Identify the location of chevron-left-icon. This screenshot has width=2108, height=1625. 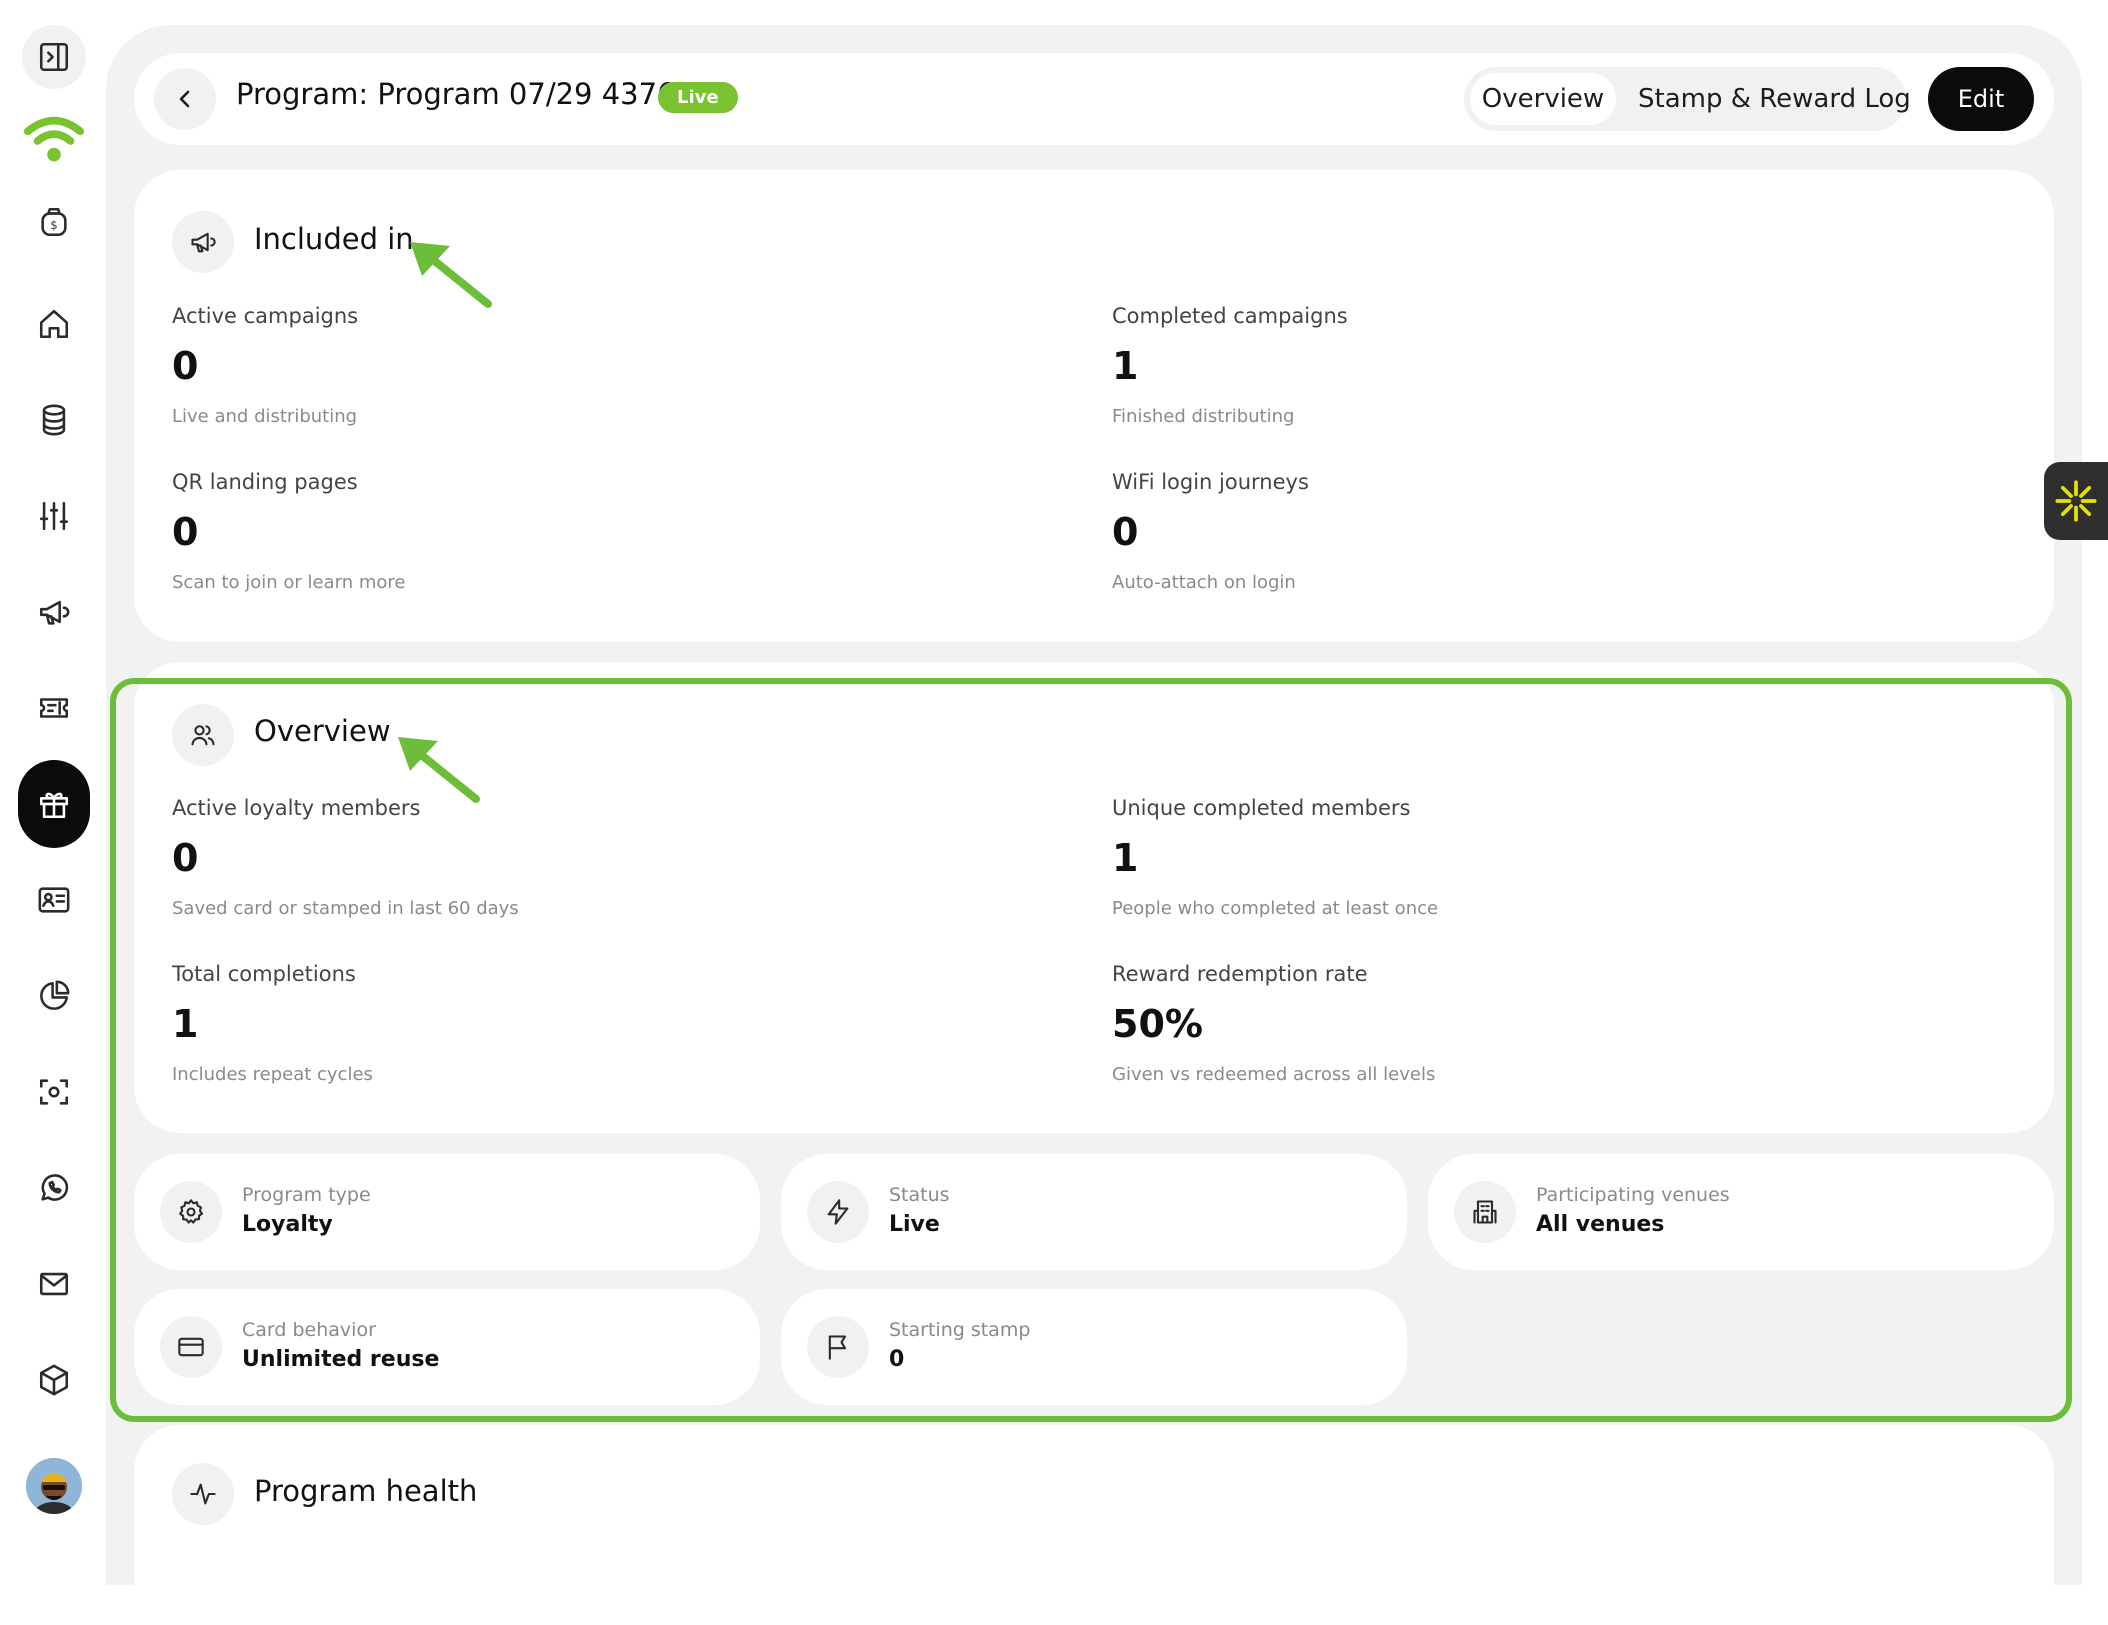
(184, 99).